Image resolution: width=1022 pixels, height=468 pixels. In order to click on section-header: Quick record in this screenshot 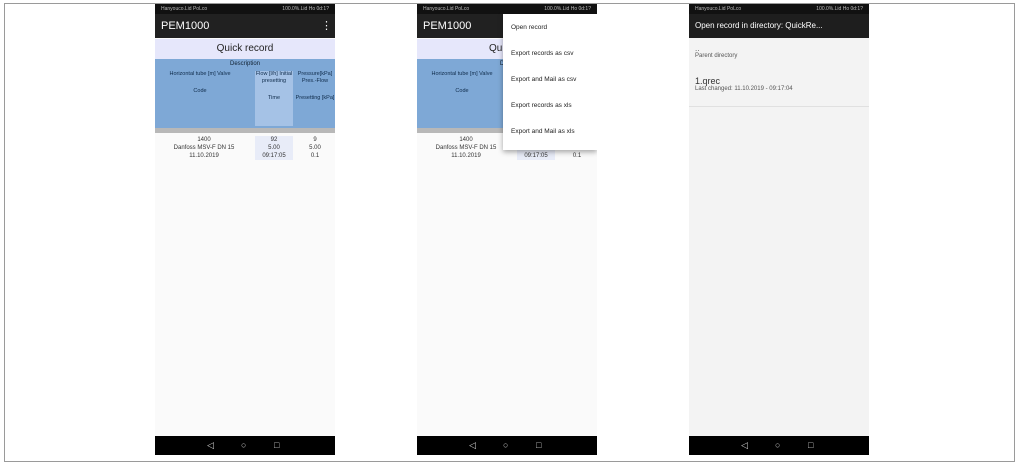, I will do `click(245, 49)`.